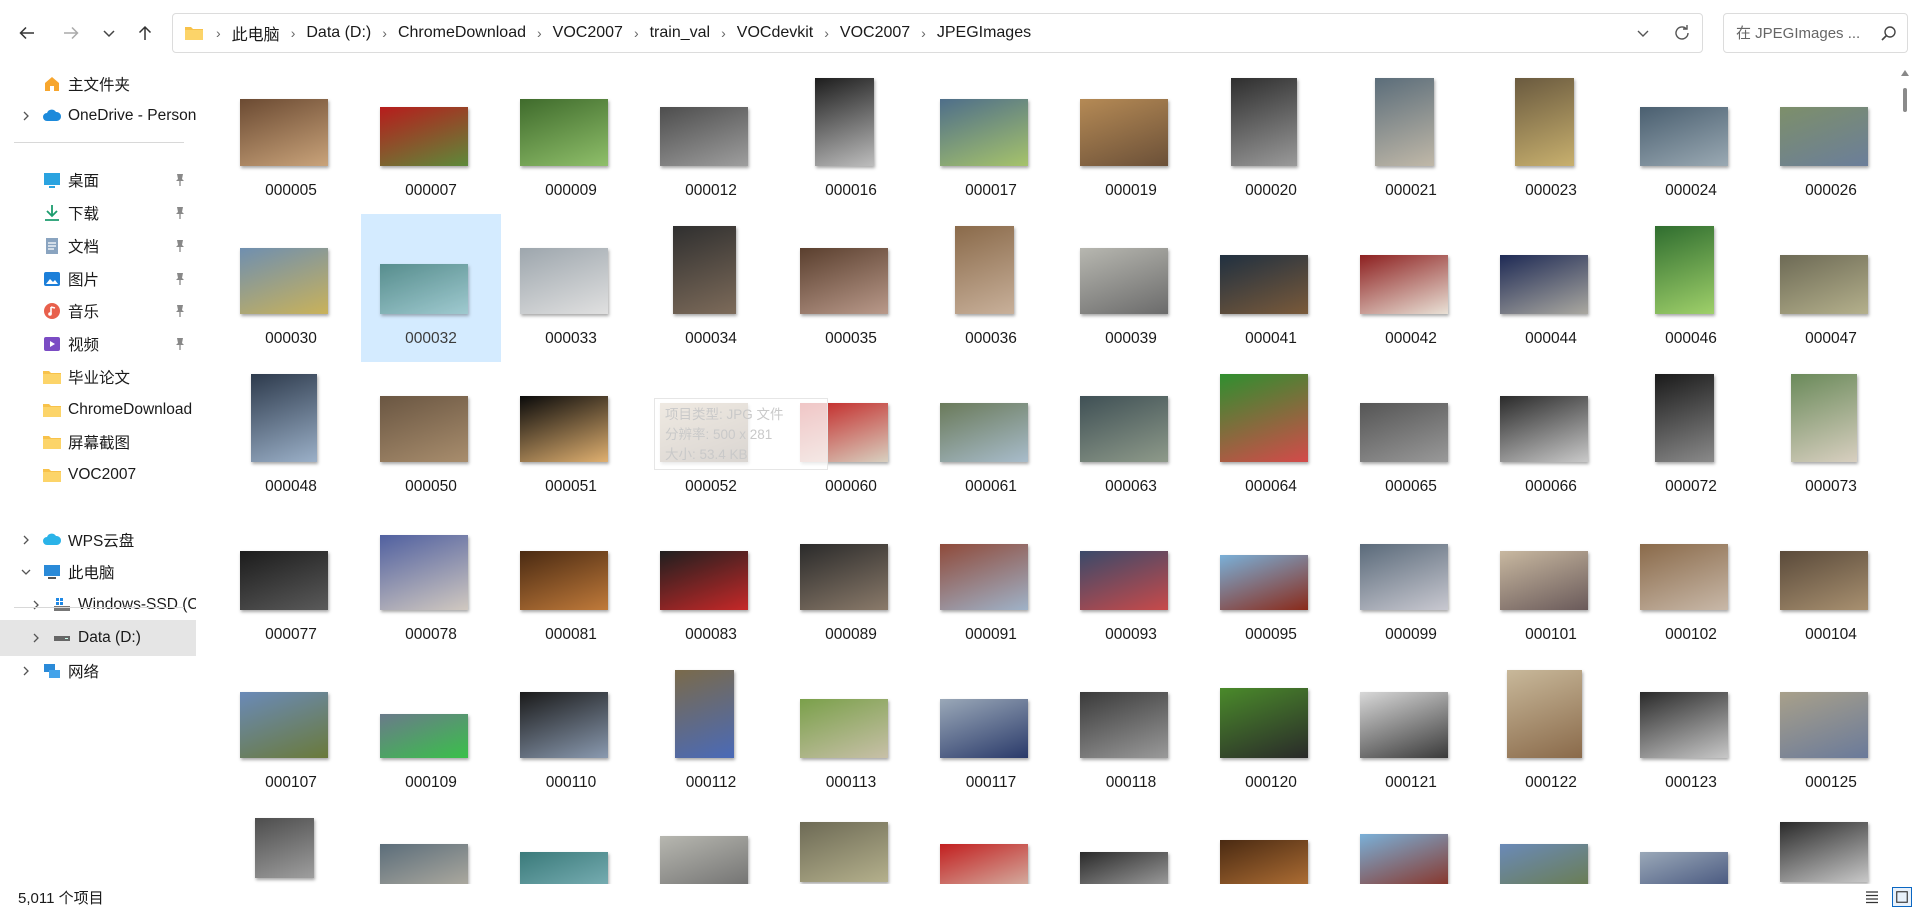  What do you see at coordinates (431, 732) in the screenshot?
I see `file-tile: 000109` at bounding box center [431, 732].